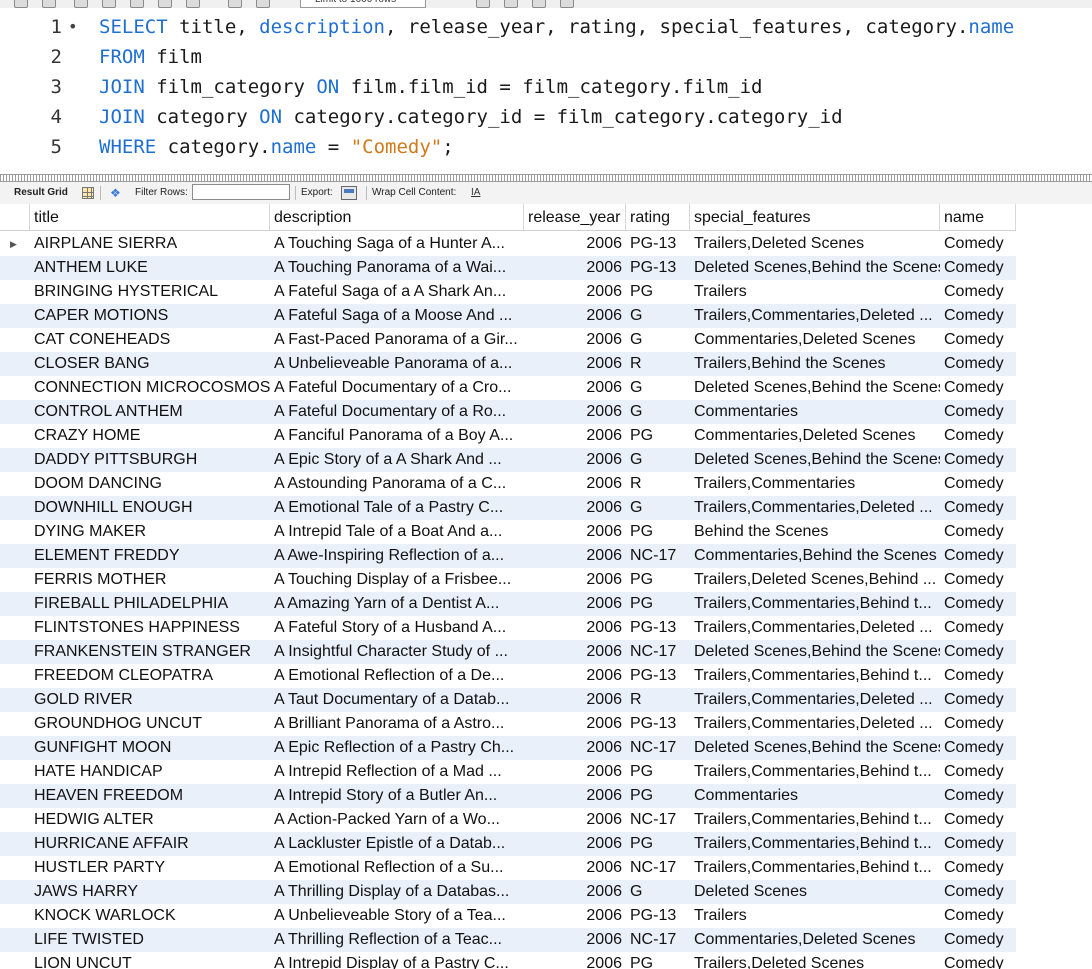 This screenshot has width=1092, height=969. I want to click on cell-rating: R, so click(658, 364).